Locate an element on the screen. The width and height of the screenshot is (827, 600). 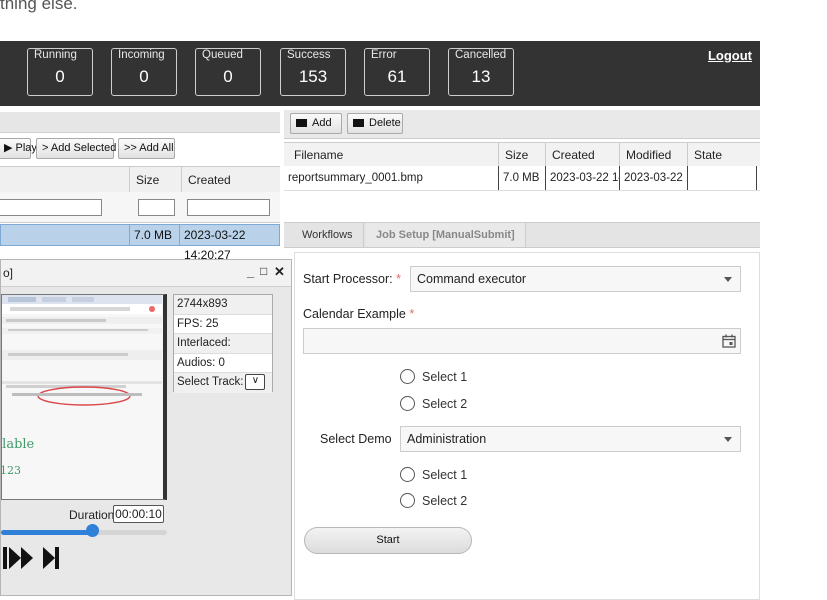
file-table-header: Filename Size Created Modified State is located at coordinates (522, 155).